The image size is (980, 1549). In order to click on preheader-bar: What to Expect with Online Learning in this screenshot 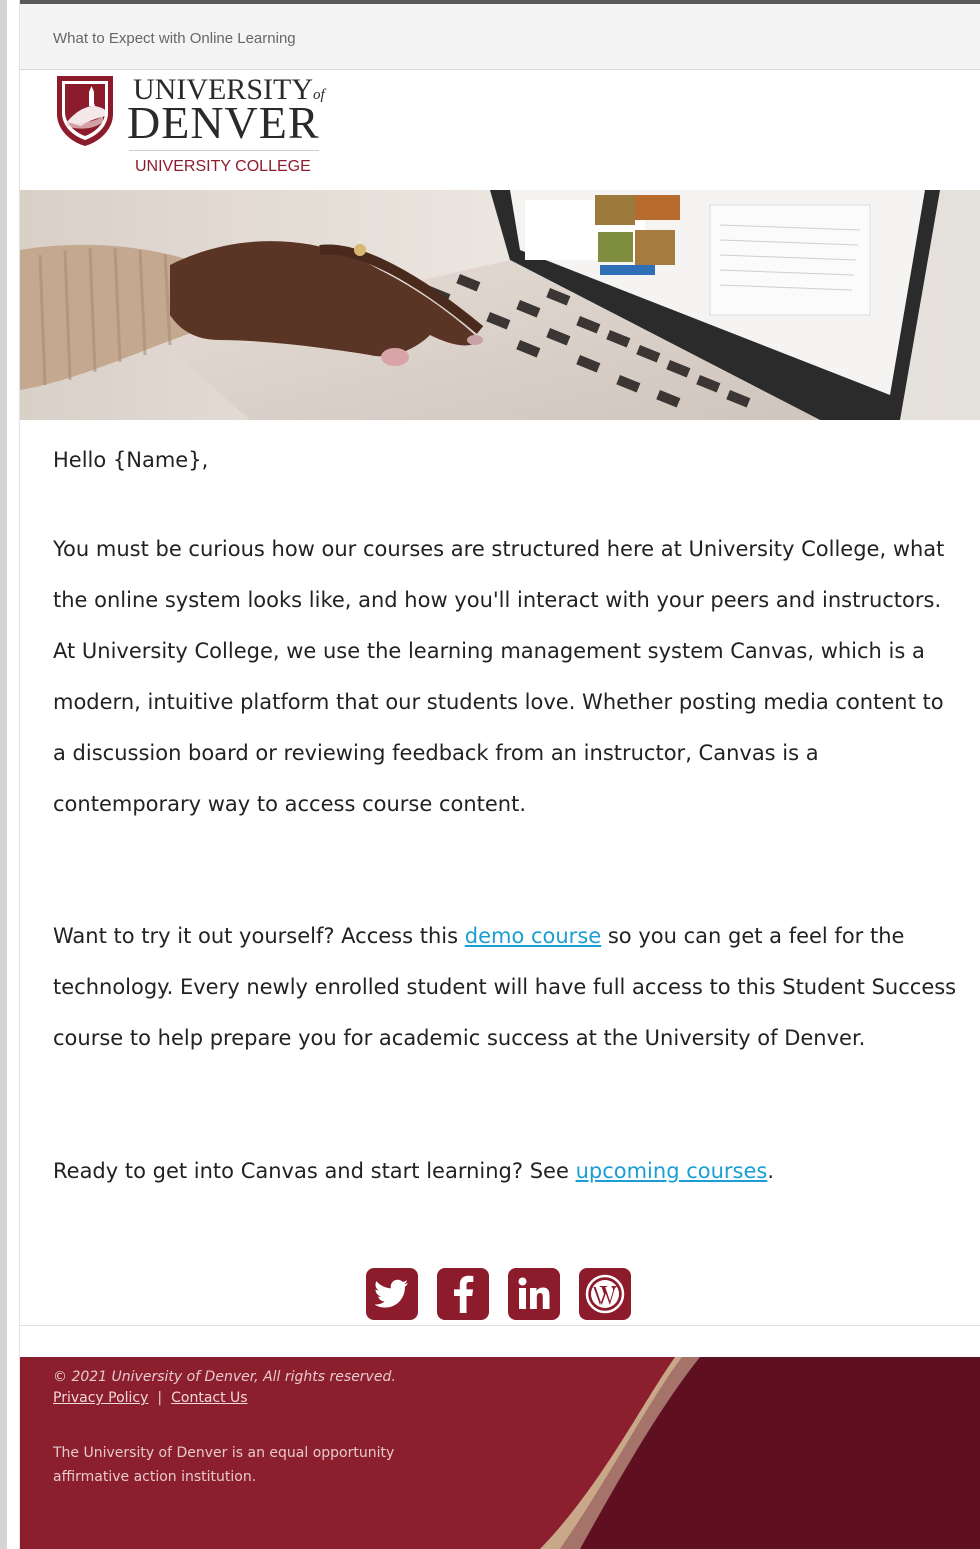, I will do `click(500, 37)`.